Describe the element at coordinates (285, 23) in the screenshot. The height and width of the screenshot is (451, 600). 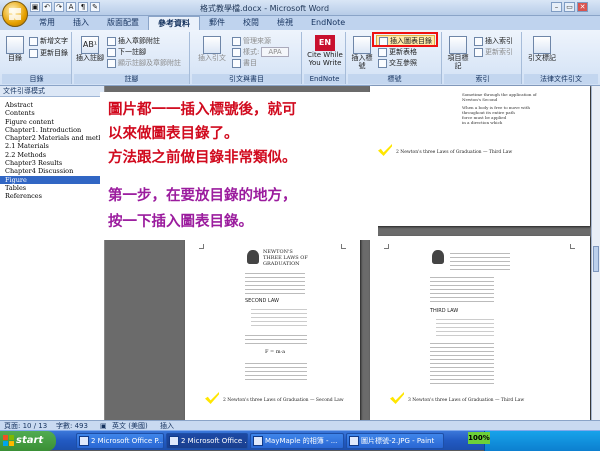
I see `tab-view: 檢視` at that location.